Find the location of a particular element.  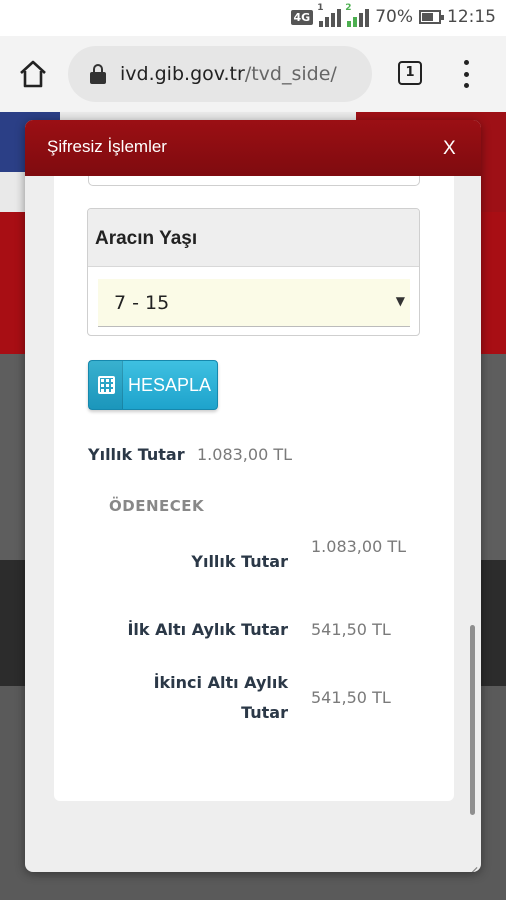

url-domain: ivd.gib.gov.tr is located at coordinates (182, 74).